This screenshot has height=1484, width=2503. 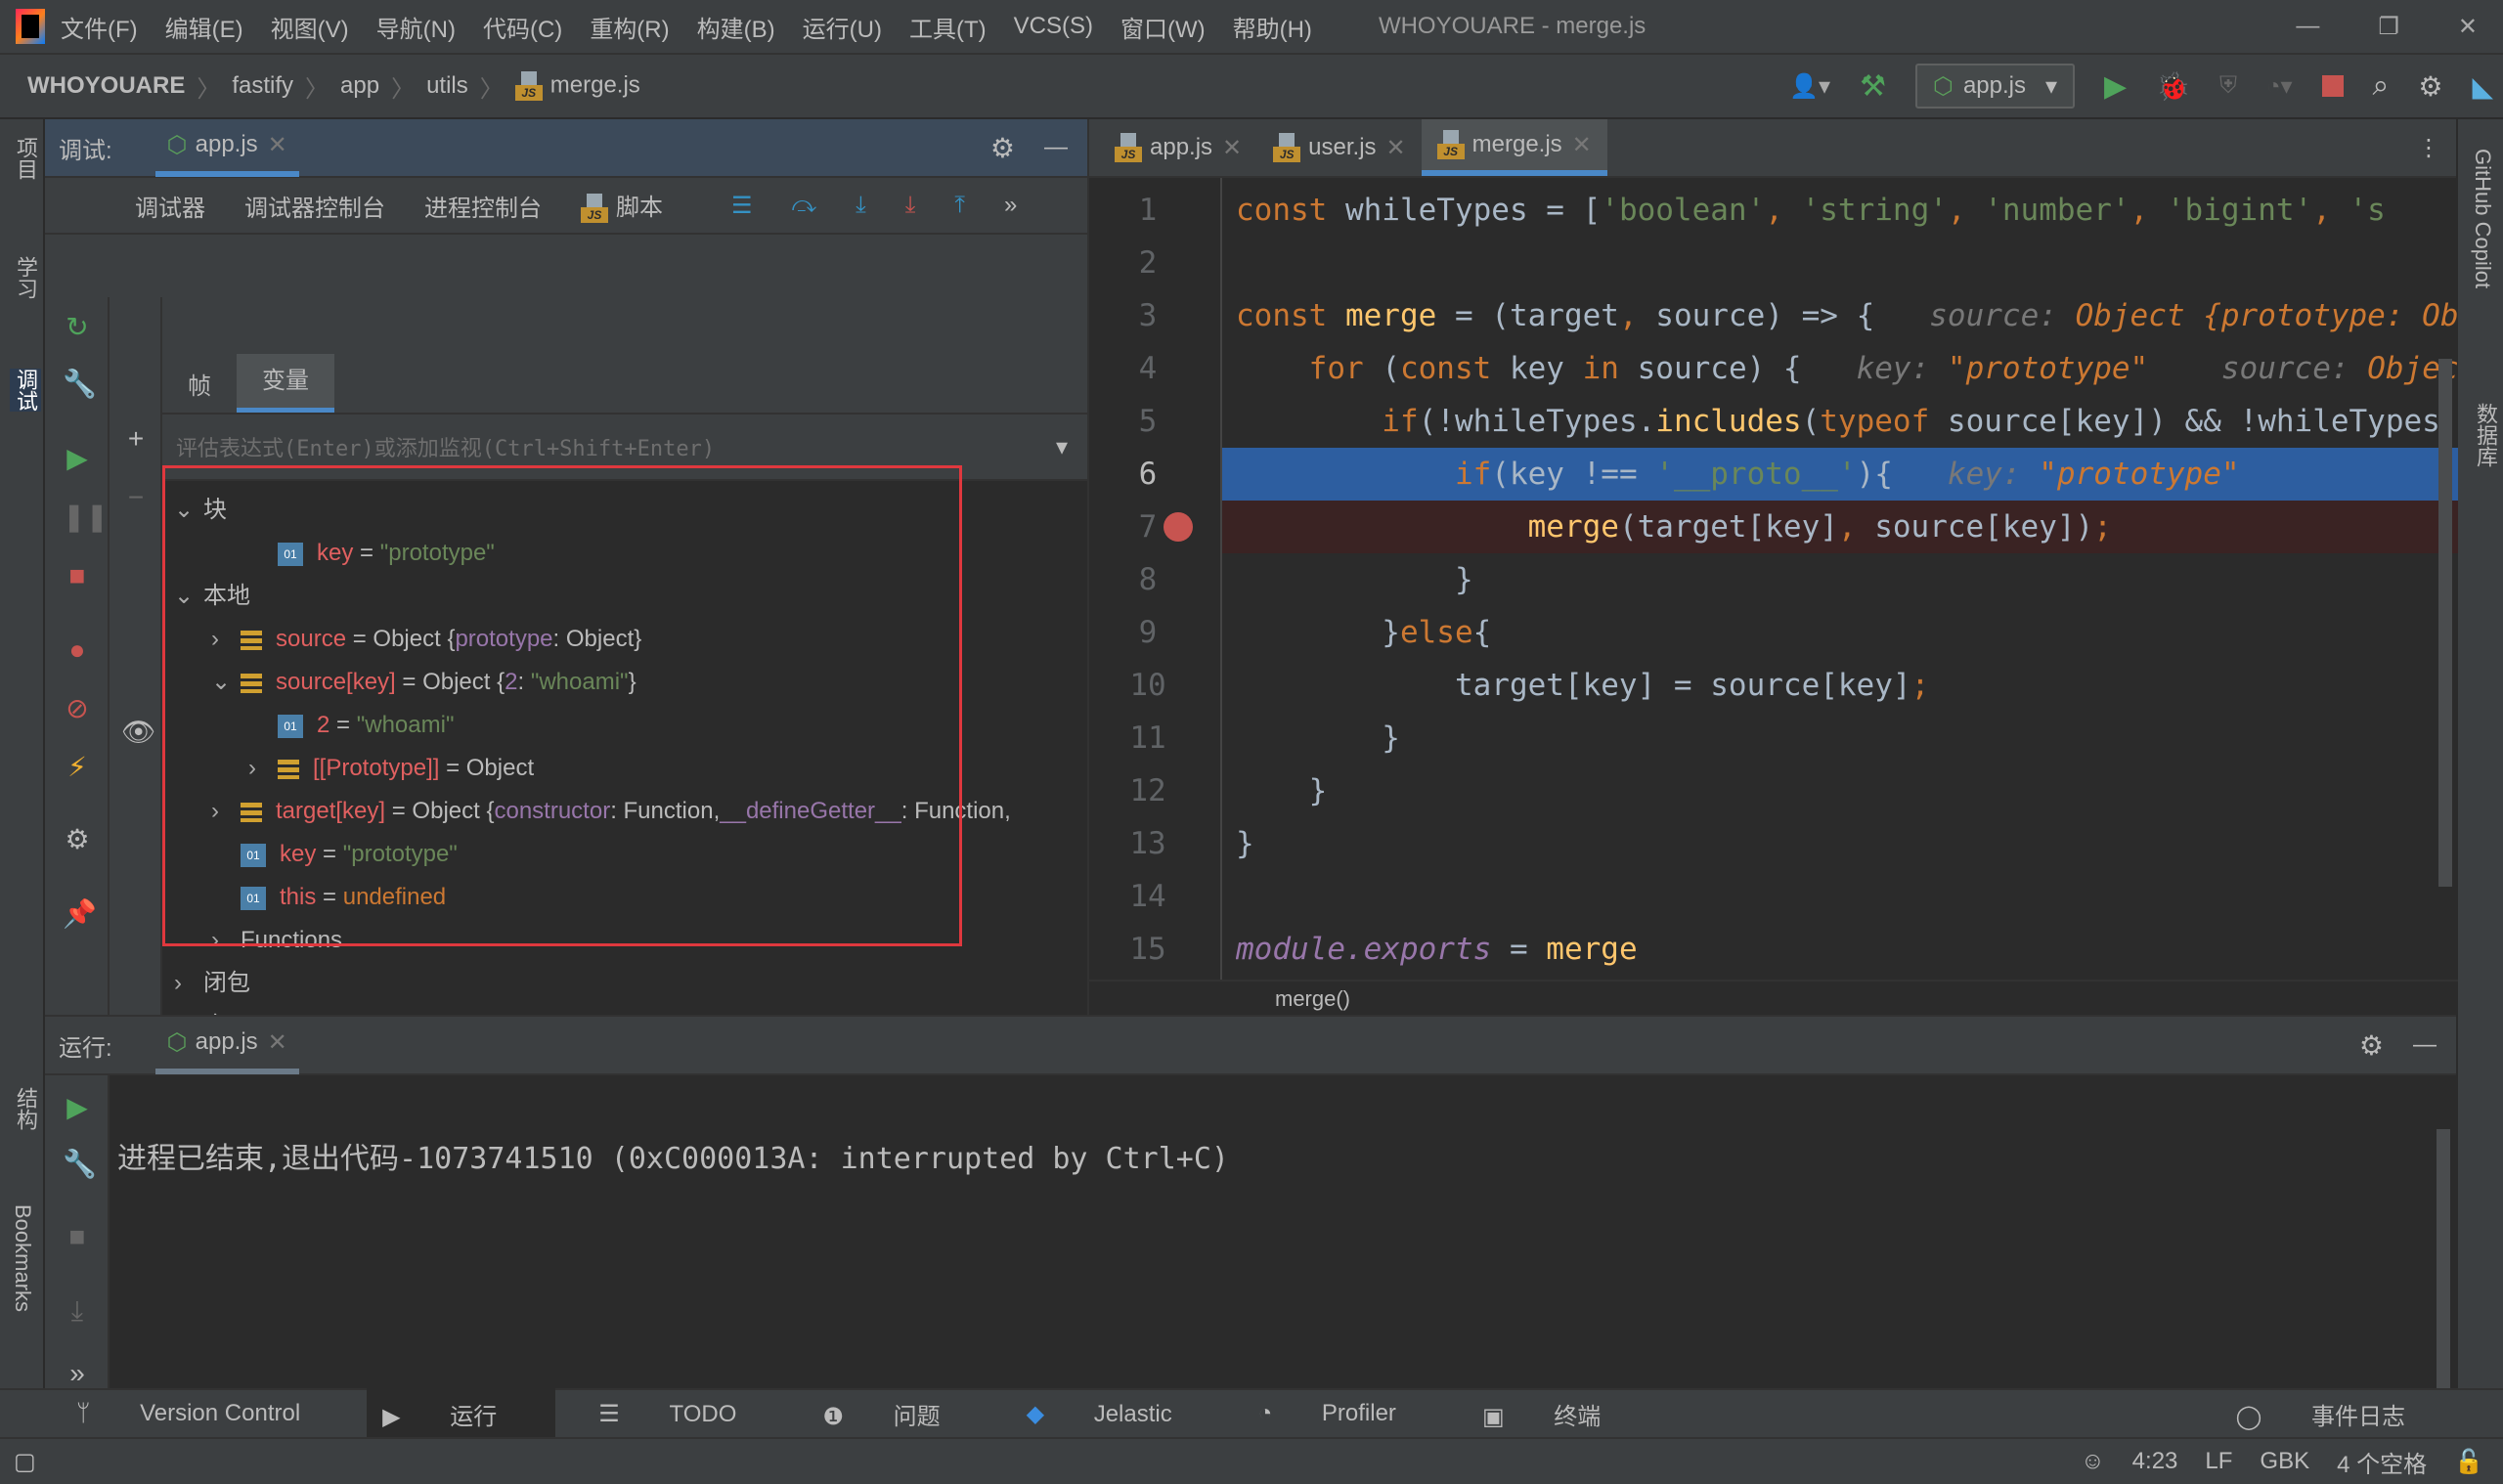 What do you see at coordinates (1148, 263) in the screenshot?
I see `line-number: 2` at bounding box center [1148, 263].